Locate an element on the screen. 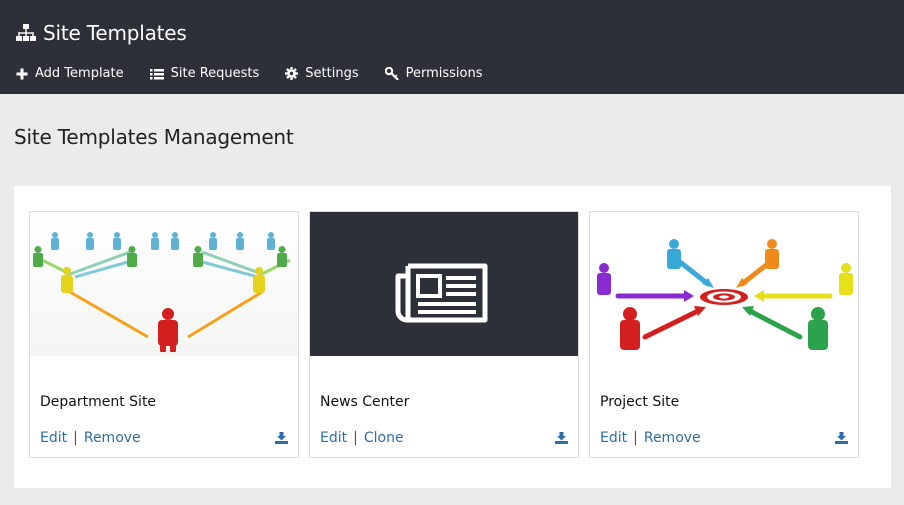 The width and height of the screenshot is (904, 505). template-card-department-site: Department Site Edit | Remove is located at coordinates (164, 334).